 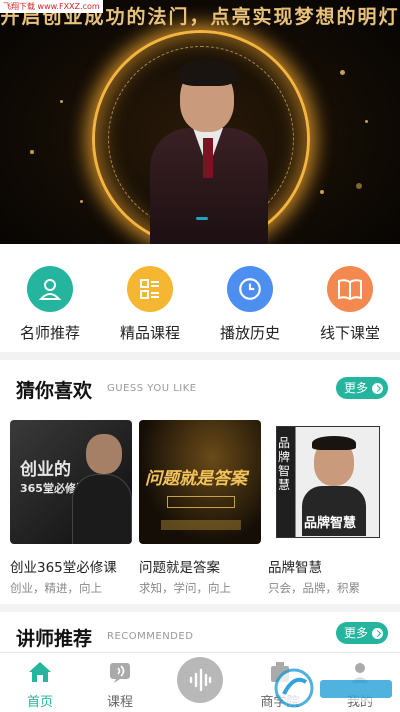 I want to click on section-title: 猜你喜欢, so click(x=54, y=391).